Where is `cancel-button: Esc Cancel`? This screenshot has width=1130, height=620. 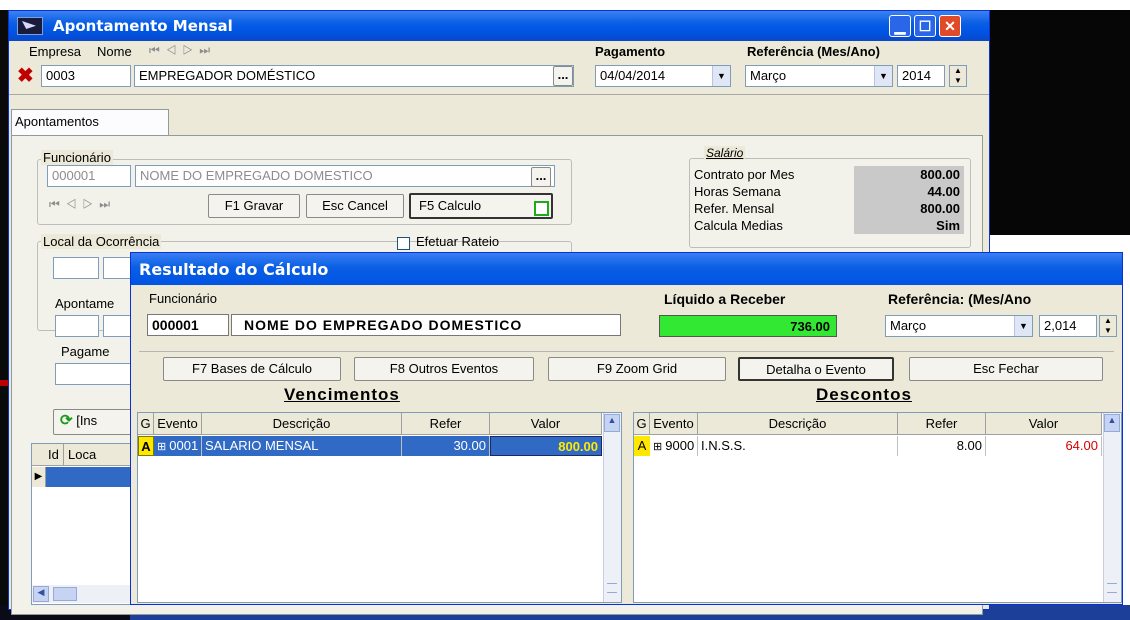 cancel-button: Esc Cancel is located at coordinates (355, 206).